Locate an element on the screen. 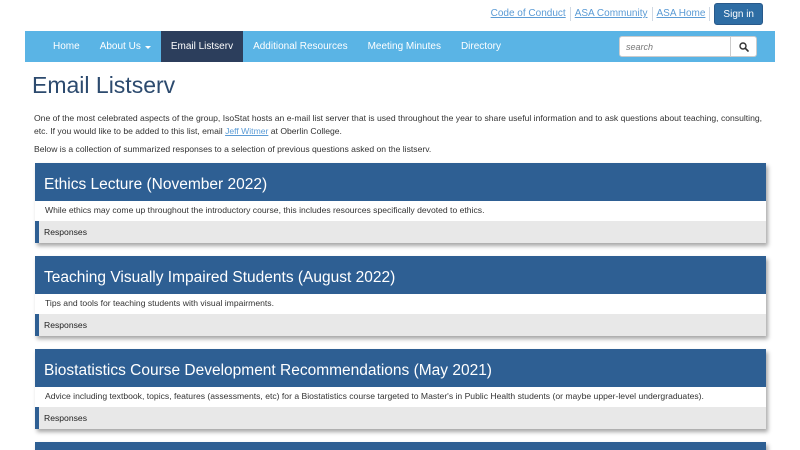 This screenshot has width=800, height=450. nav-about-us-label: About Us is located at coordinates (120, 46).